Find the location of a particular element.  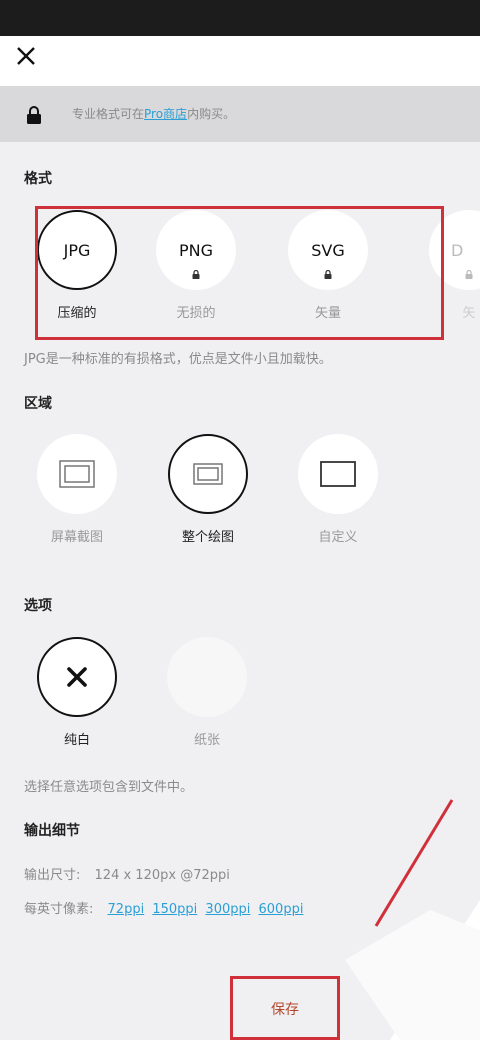

close-button is located at coordinates (26, 56).